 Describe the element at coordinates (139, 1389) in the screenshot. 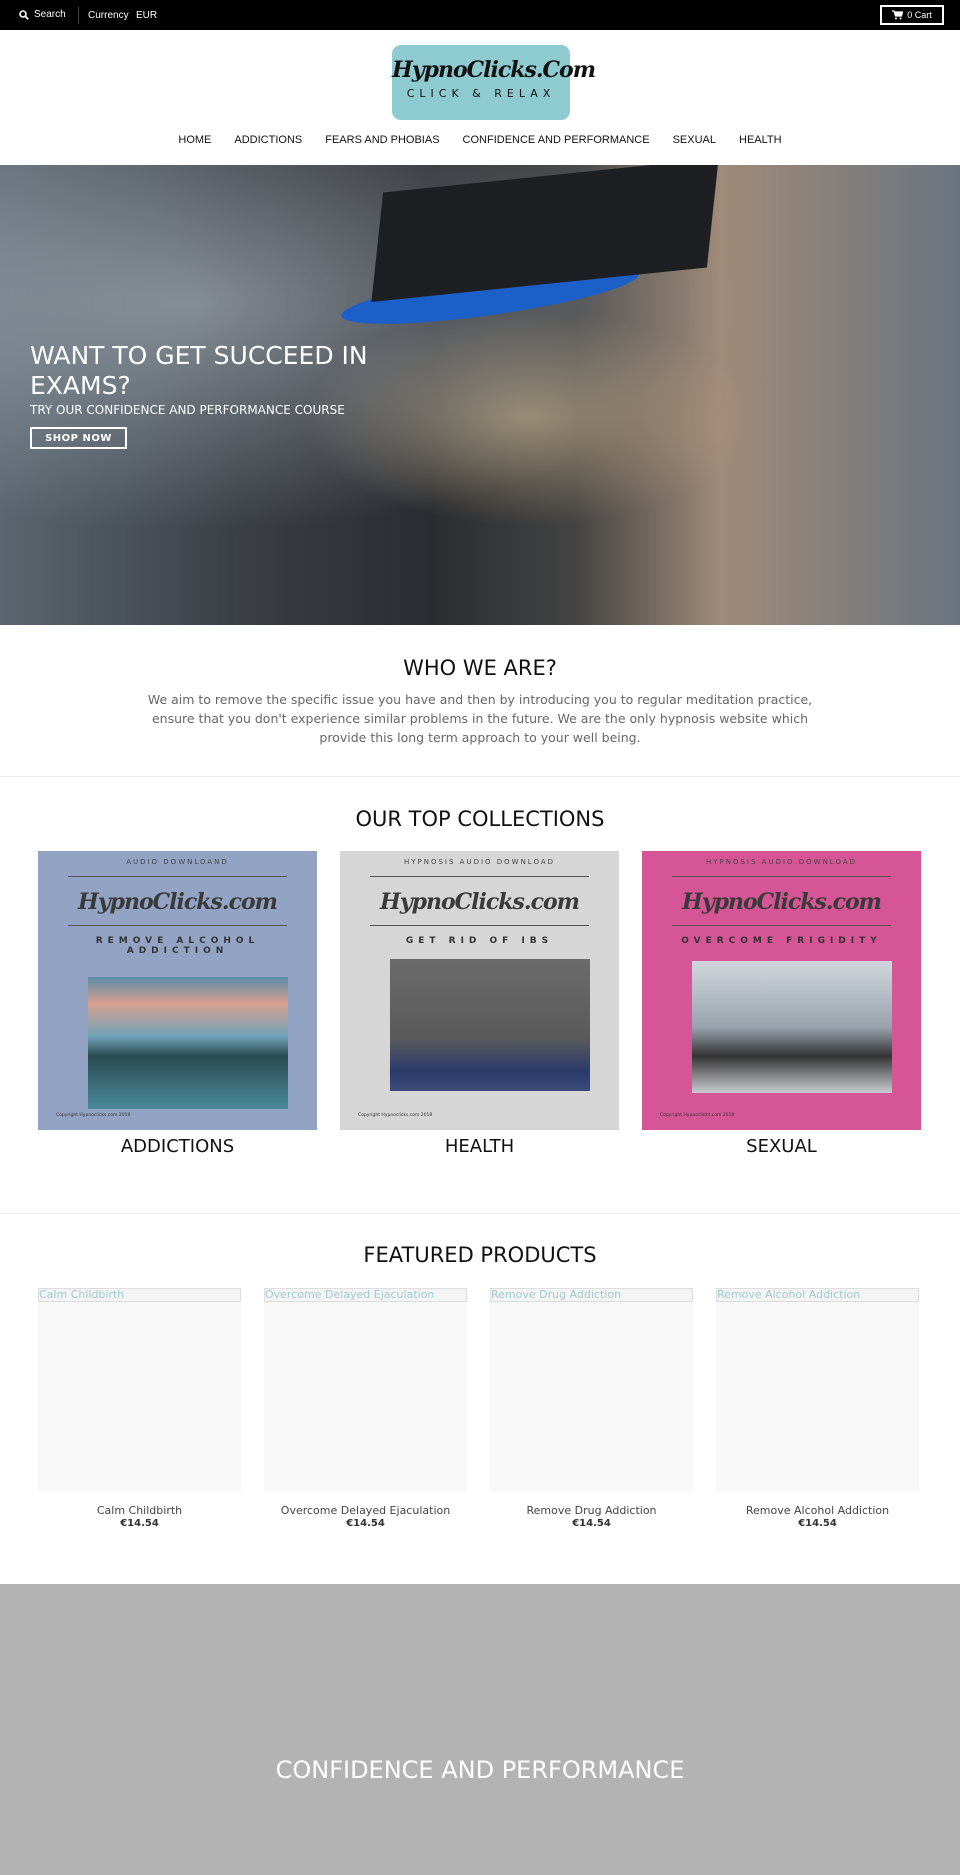

I see `product-image: Calm Childbirth` at that location.